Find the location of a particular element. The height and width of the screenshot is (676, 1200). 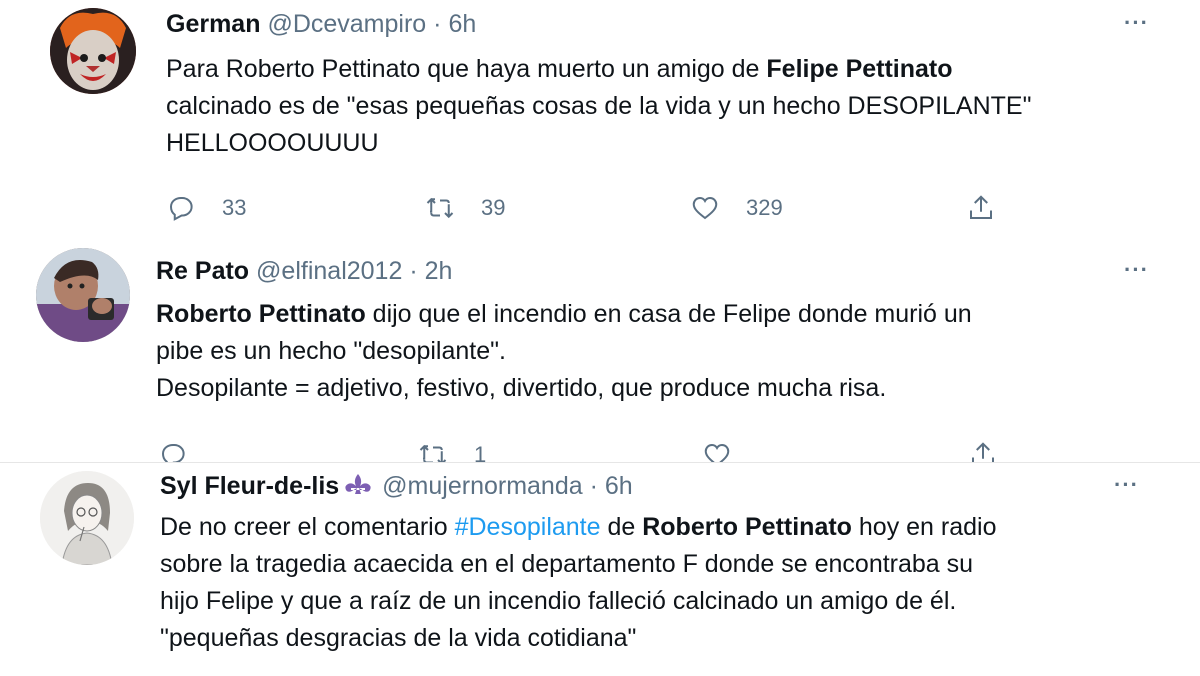

tweet-header: Syl Fleur-de-lis @mujernormanda · 6h is located at coordinates (396, 486).